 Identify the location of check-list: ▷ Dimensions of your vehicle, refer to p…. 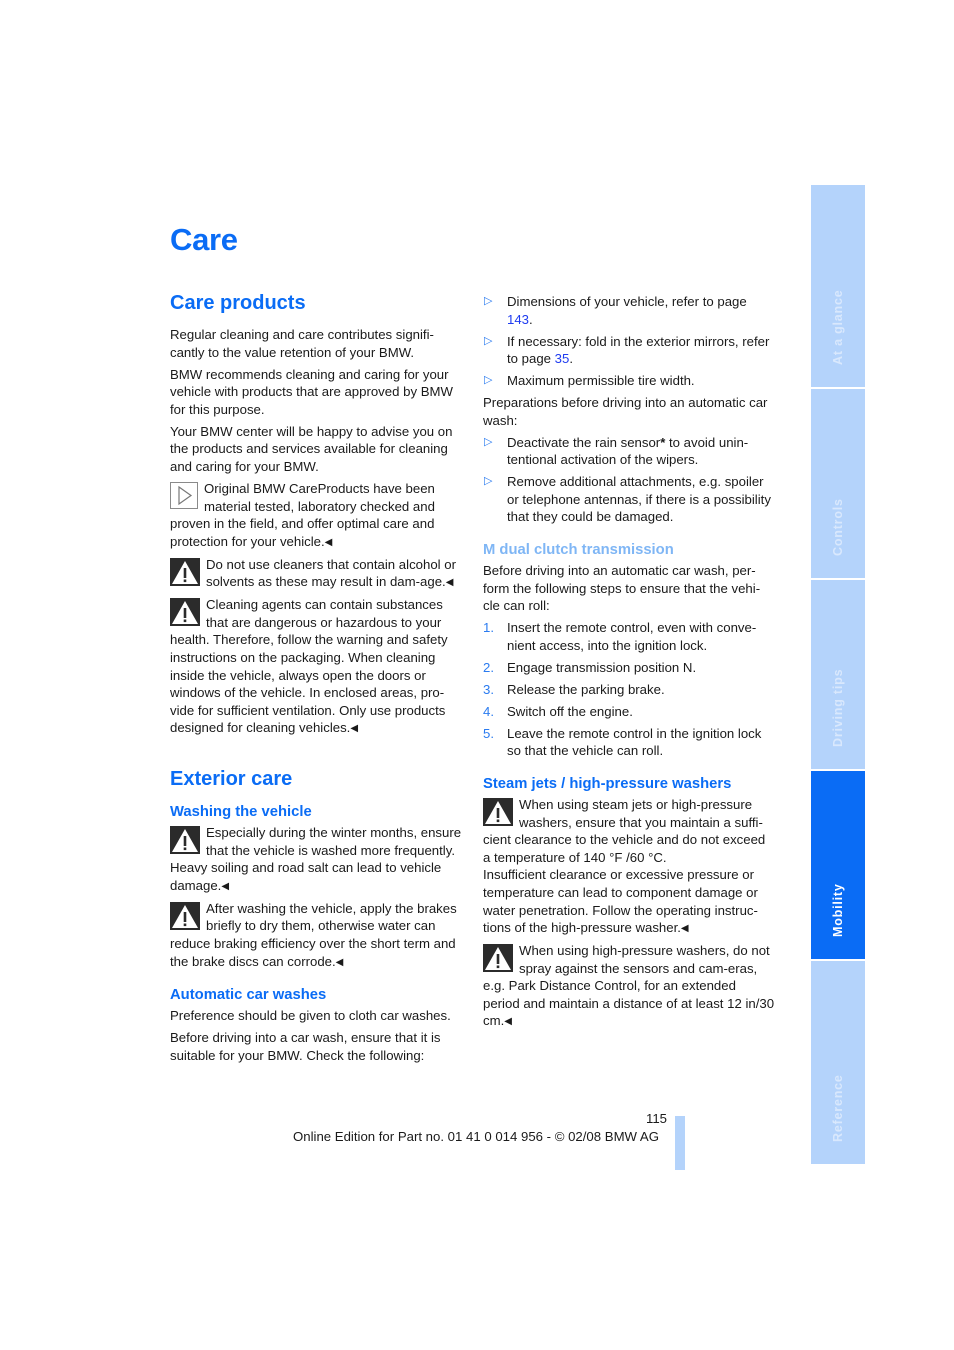
(629, 341).